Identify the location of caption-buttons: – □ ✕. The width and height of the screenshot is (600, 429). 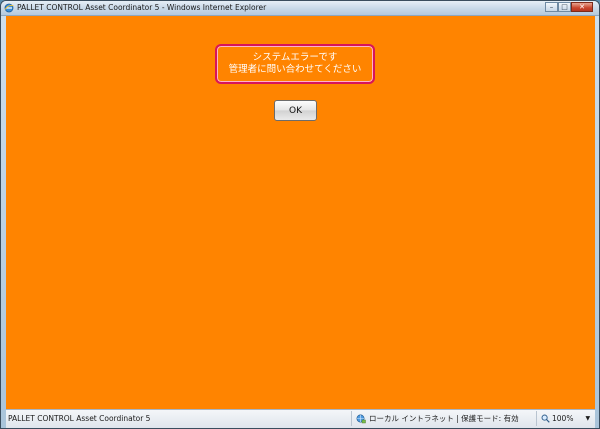
(569, 7).